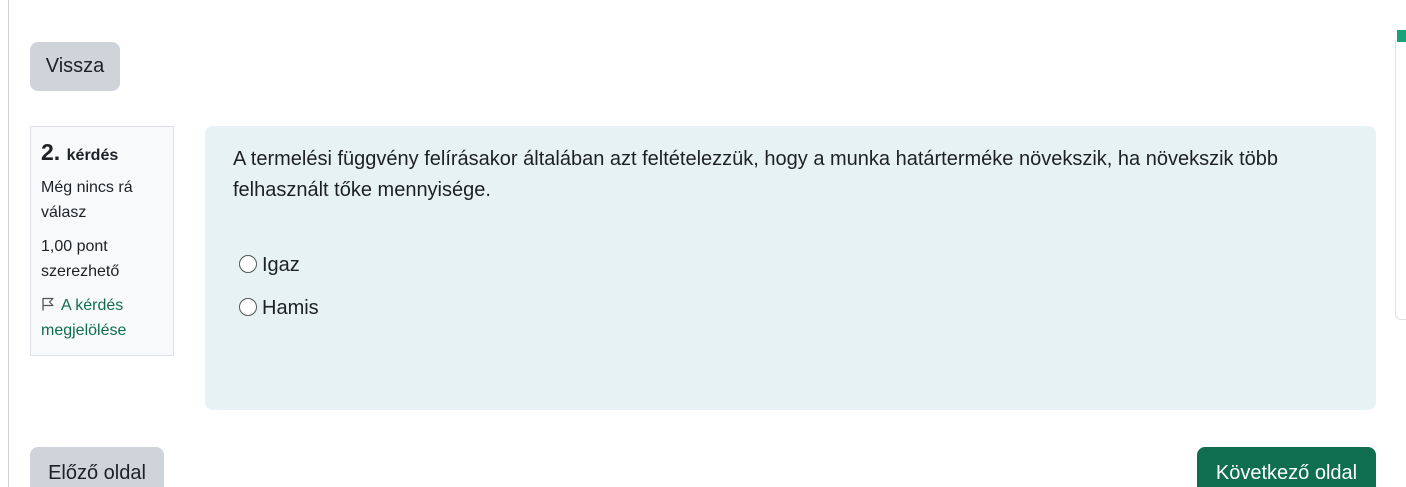  Describe the element at coordinates (1400, 180) in the screenshot. I see `quiz-navigation-panel` at that location.